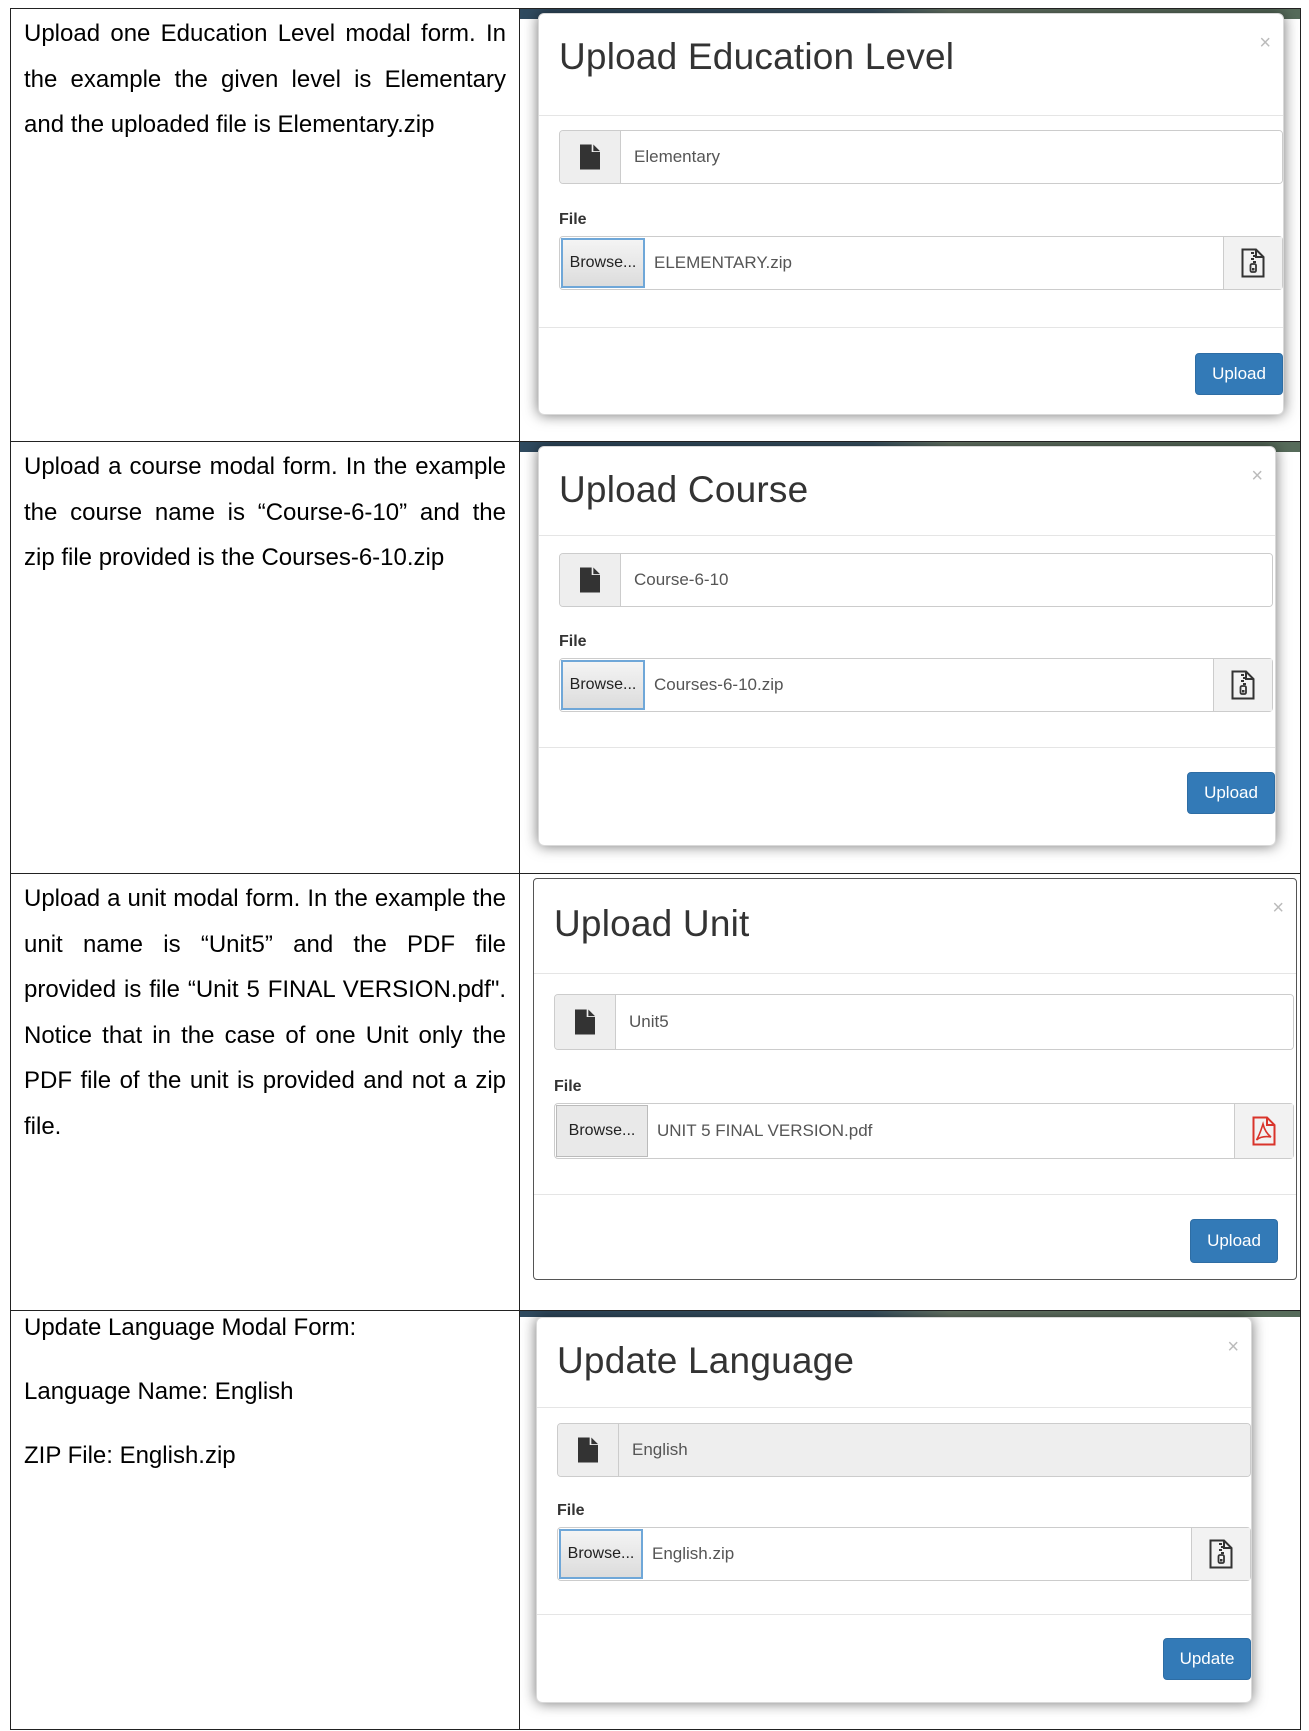 The width and height of the screenshot is (1309, 1731). Describe the element at coordinates (1207, 1659) in the screenshot. I see `update-button: Update` at that location.